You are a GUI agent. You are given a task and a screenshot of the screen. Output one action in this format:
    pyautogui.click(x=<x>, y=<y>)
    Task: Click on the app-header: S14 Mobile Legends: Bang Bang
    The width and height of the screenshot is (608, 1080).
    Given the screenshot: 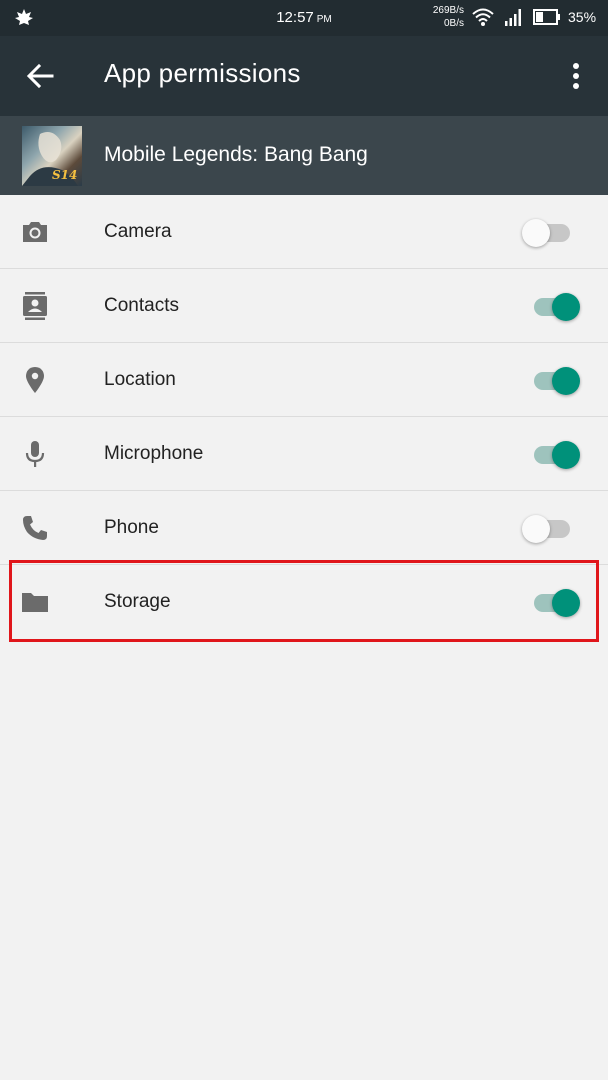 What is the action you would take?
    pyautogui.click(x=304, y=155)
    